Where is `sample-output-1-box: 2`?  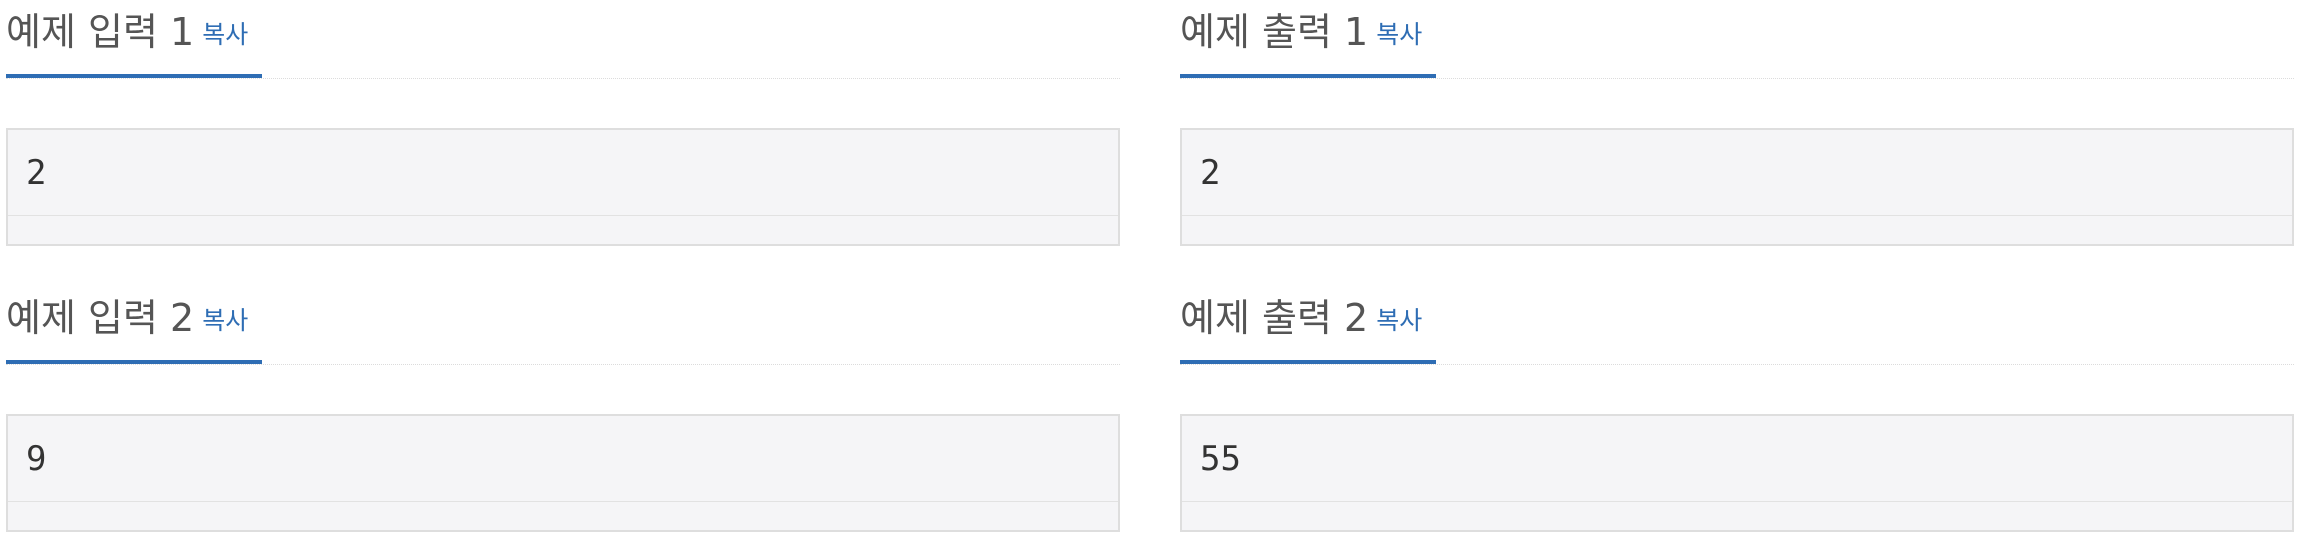
sample-output-1-box: 2 is located at coordinates (1737, 187).